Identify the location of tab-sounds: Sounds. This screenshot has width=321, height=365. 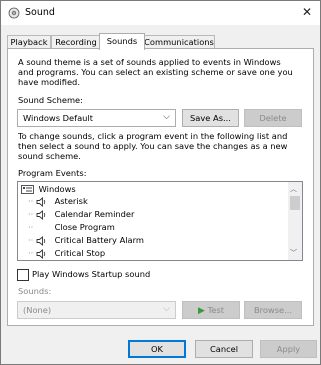
(122, 41).